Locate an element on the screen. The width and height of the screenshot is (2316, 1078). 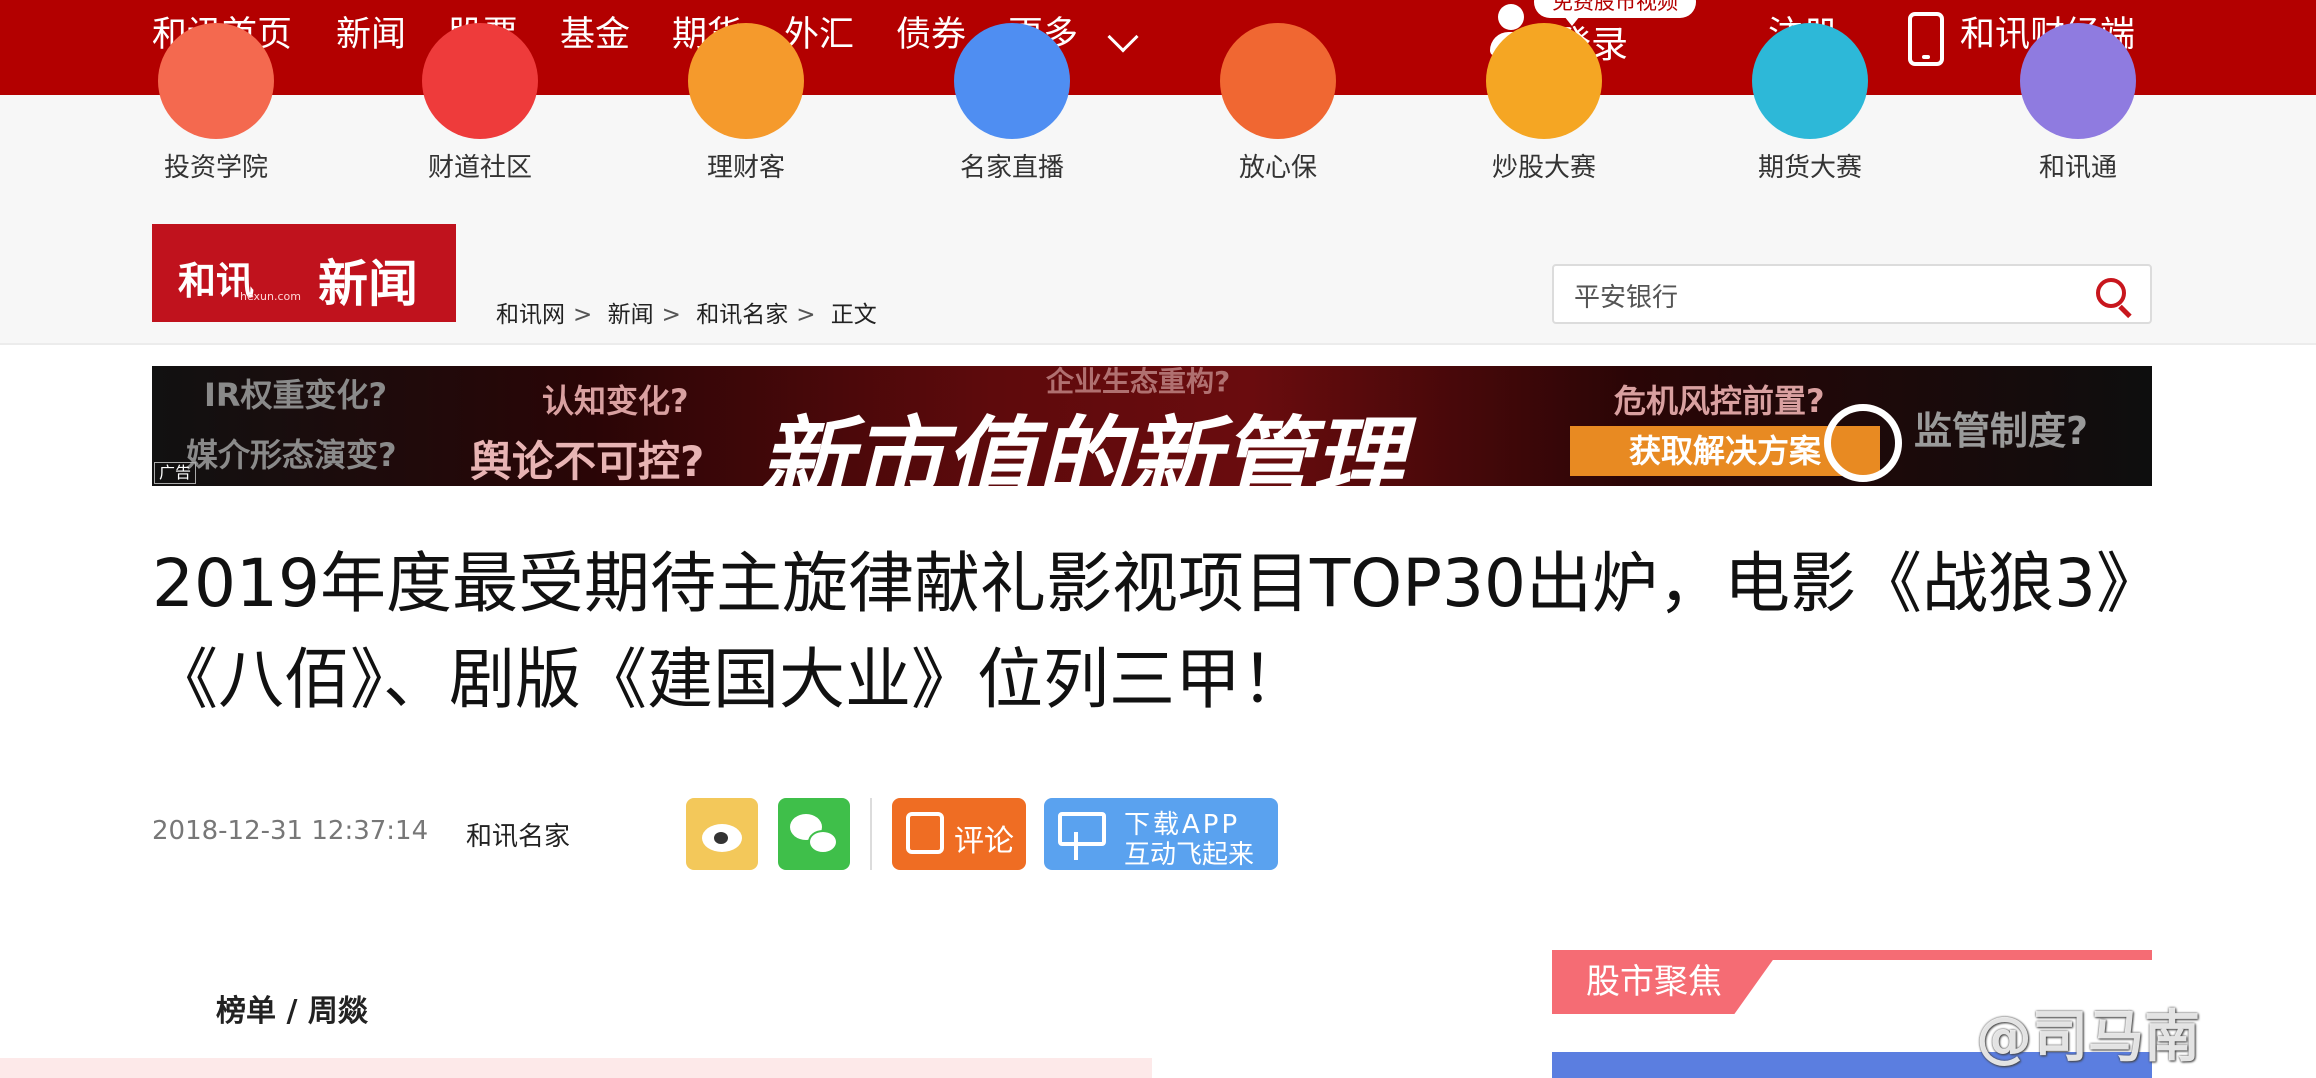
logo-section-name: 新闻 is located at coordinates (368, 283).